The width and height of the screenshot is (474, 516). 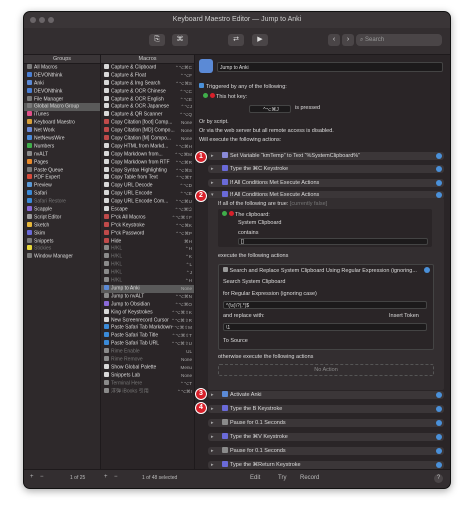 I want to click on macros-item: Rime Remove None, so click(x=147, y=359).